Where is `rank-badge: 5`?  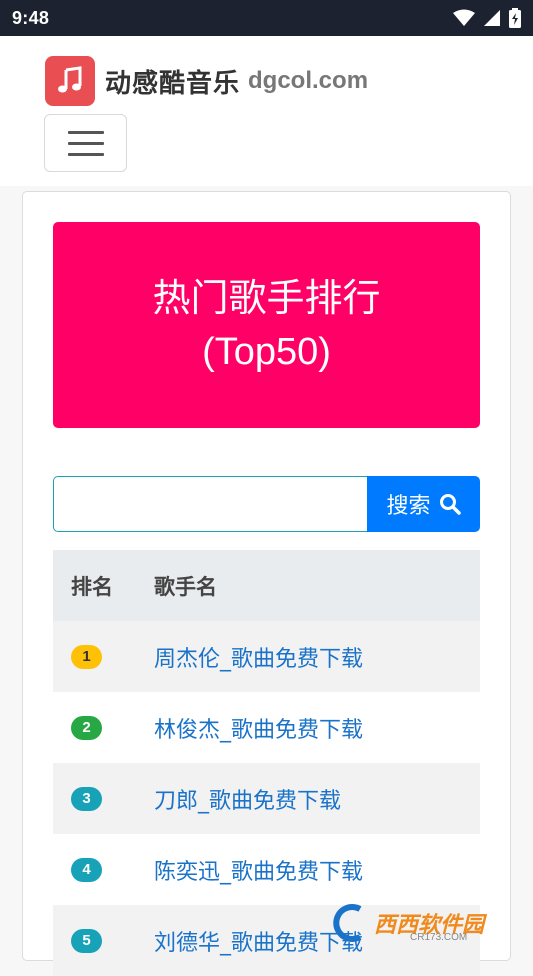 rank-badge: 5 is located at coordinates (86, 940).